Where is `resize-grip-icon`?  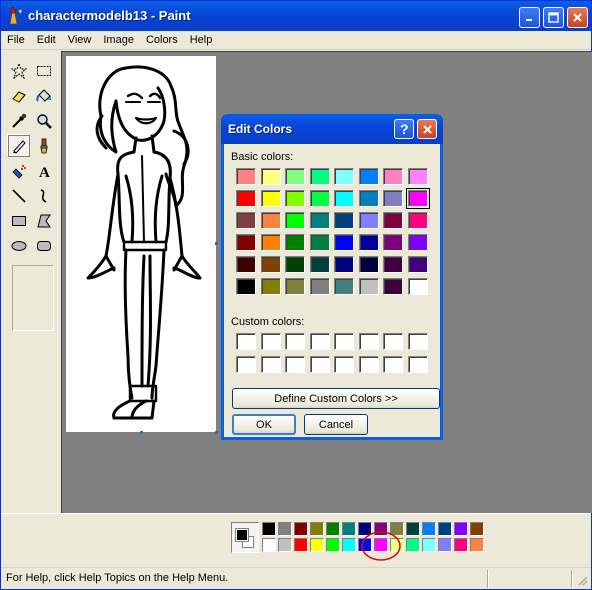
resize-grip-icon is located at coordinates (582, 580).